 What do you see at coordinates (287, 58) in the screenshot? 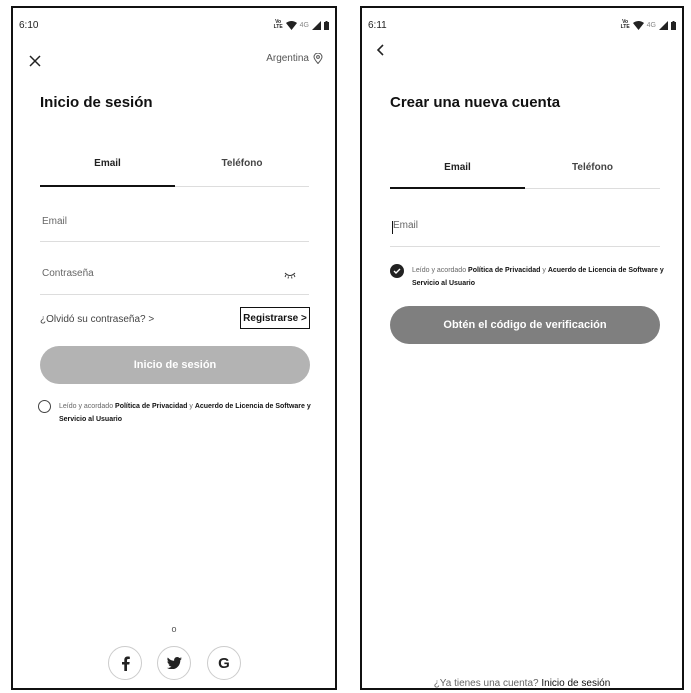
I see `region-label: Argentina` at bounding box center [287, 58].